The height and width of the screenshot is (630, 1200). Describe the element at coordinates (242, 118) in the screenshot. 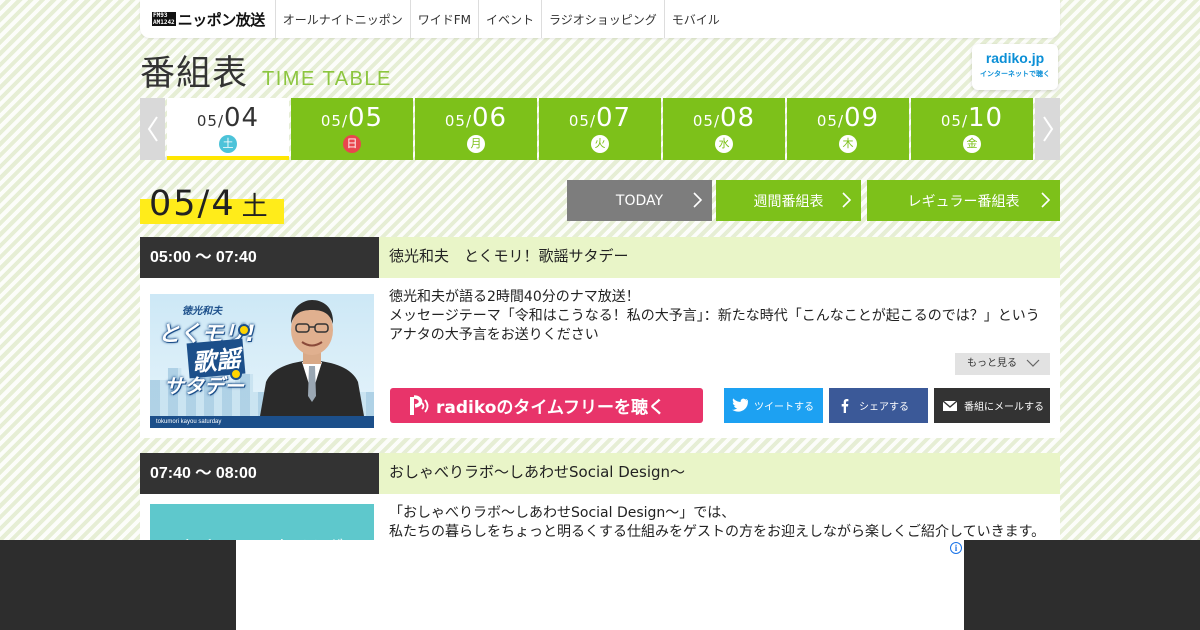

I see `date-tab-day: 04` at that location.